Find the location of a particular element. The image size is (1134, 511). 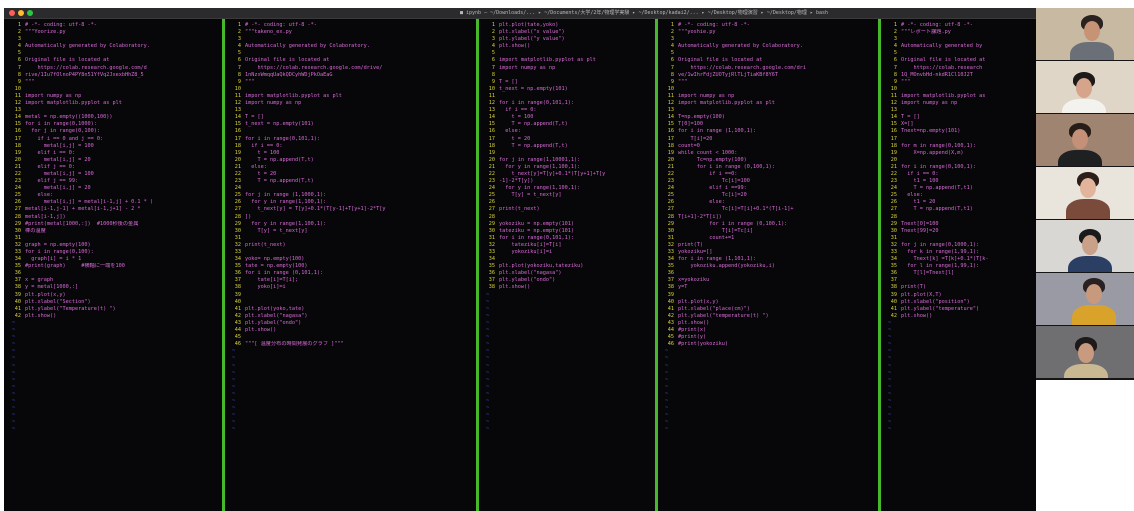

code-line: 17 T[i]=20 is located at coordinates (769, 139).